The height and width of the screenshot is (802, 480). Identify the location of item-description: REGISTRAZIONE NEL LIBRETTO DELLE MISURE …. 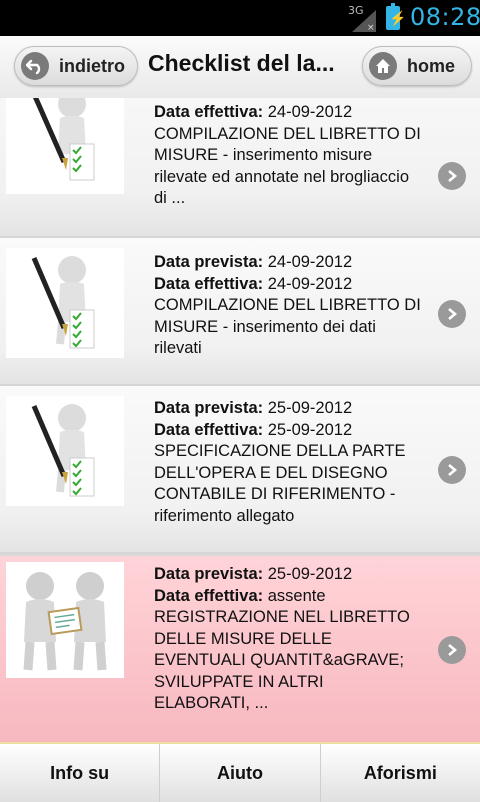
(282, 660).